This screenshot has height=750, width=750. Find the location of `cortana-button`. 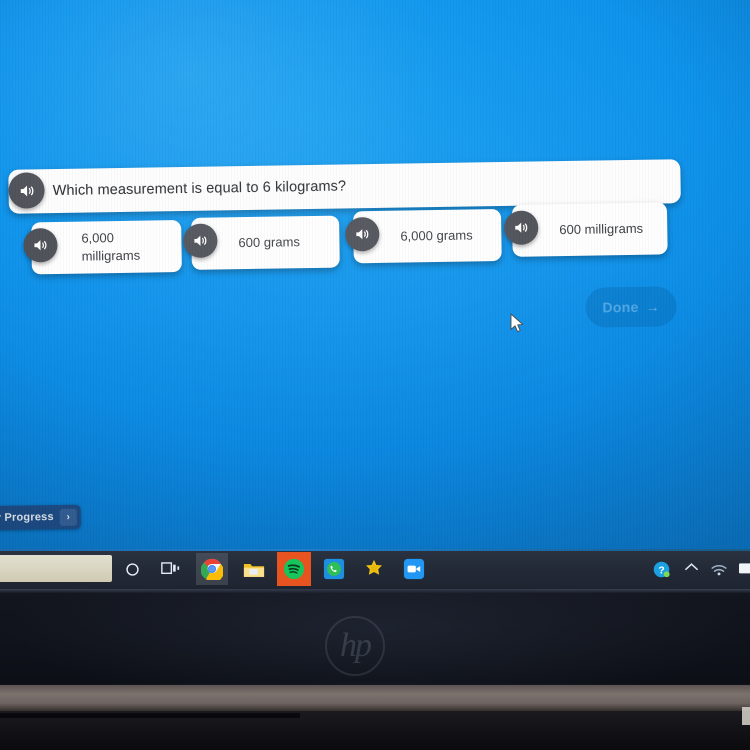

cortana-button is located at coordinates (132, 569).